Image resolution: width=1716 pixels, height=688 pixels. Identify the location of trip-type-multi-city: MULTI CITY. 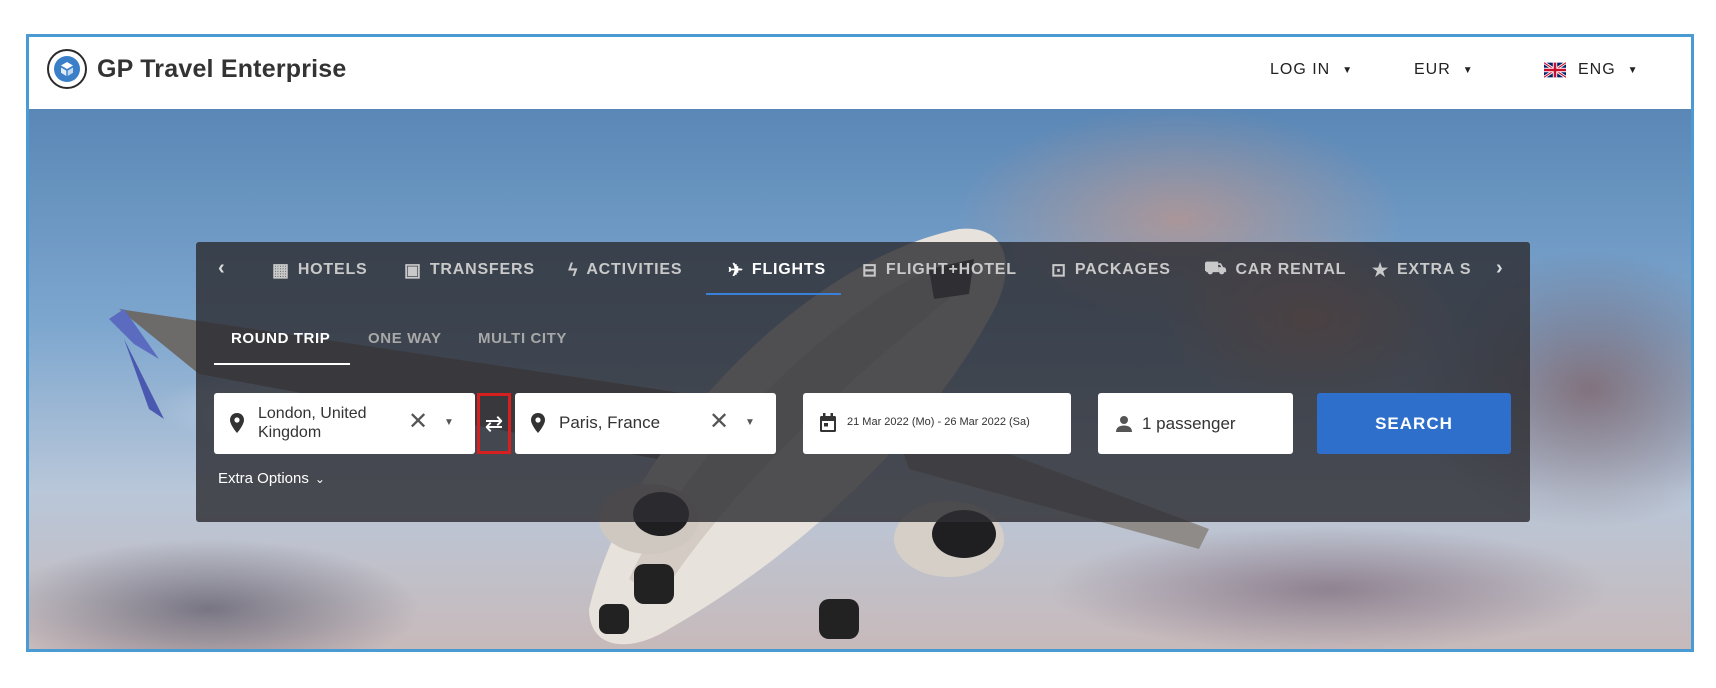
(522, 338).